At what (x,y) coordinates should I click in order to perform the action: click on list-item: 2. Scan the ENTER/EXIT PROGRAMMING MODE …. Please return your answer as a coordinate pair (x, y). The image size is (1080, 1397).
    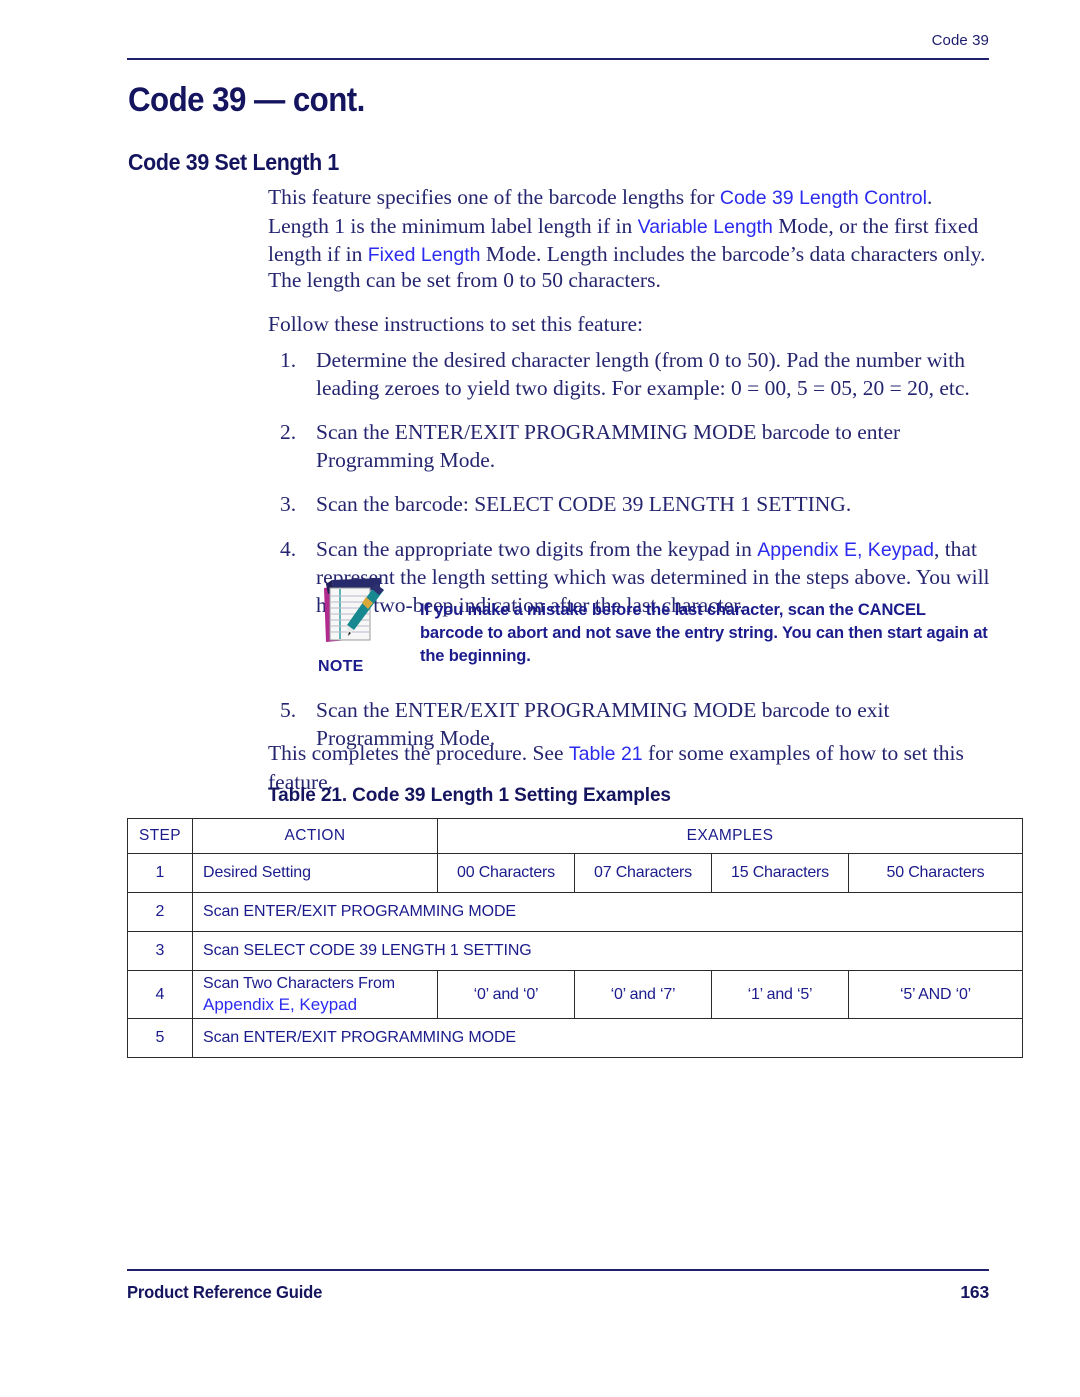
    Looking at the image, I should click on (636, 446).